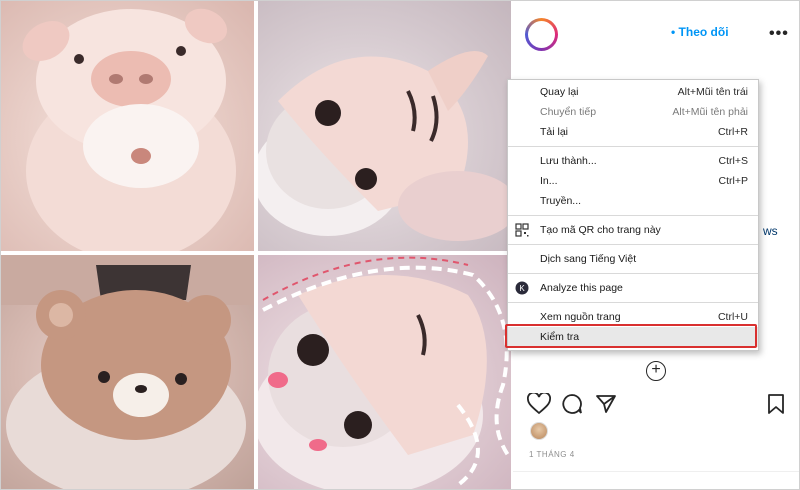 This screenshot has width=800, height=490. What do you see at coordinates (779, 34) in the screenshot?
I see `more-options-icon: •••` at bounding box center [779, 34].